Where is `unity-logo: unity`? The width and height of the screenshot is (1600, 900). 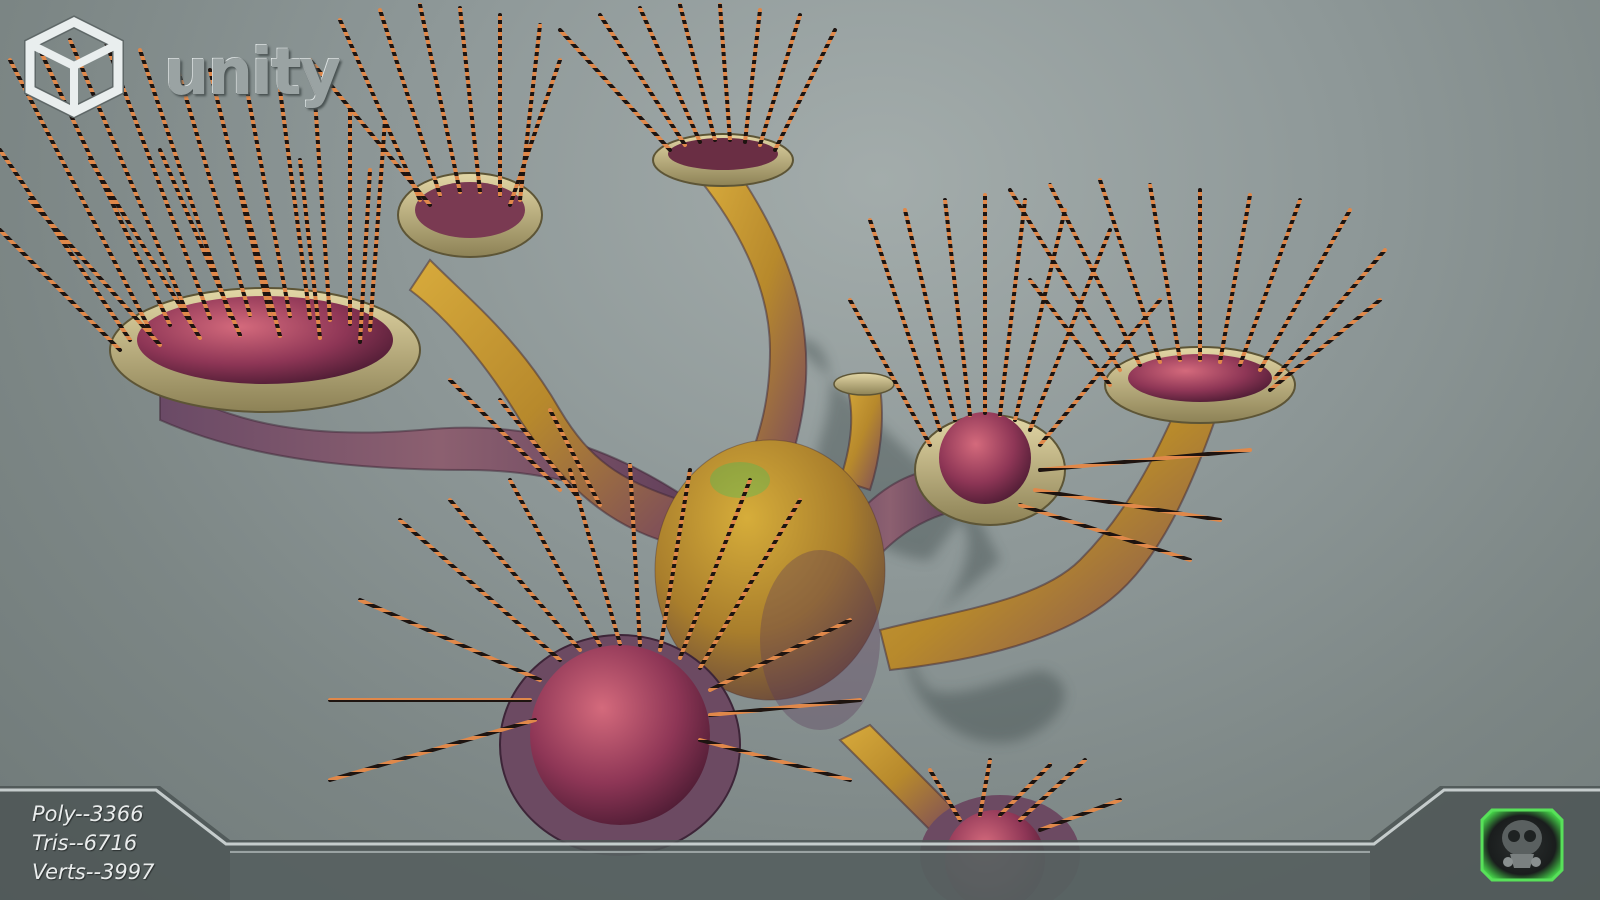
unity-logo: unity is located at coordinates (179, 66).